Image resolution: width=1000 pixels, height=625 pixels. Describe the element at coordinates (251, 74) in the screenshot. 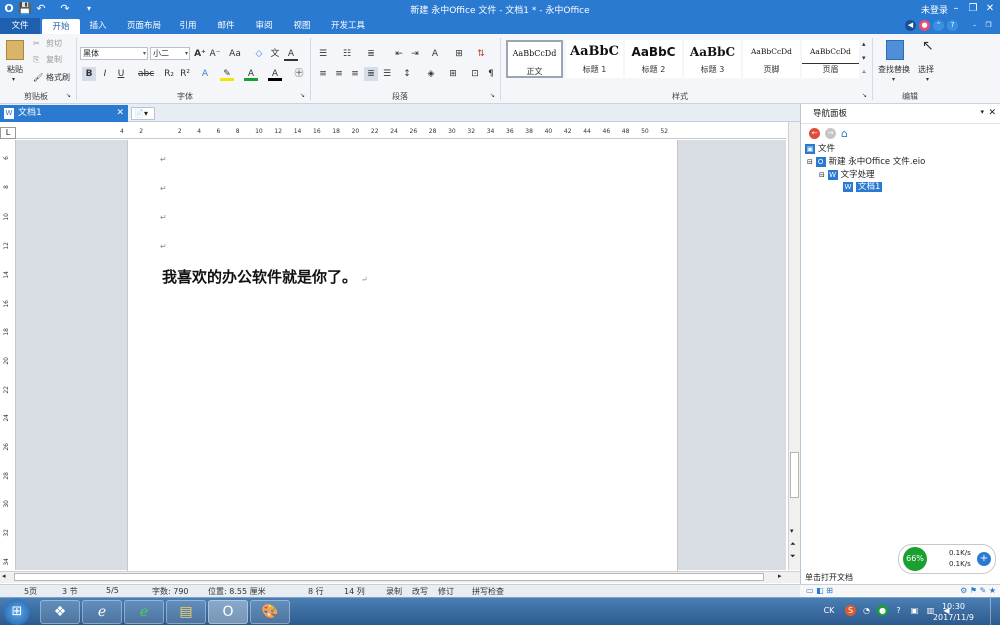

I see `font-color-icon: A` at that location.